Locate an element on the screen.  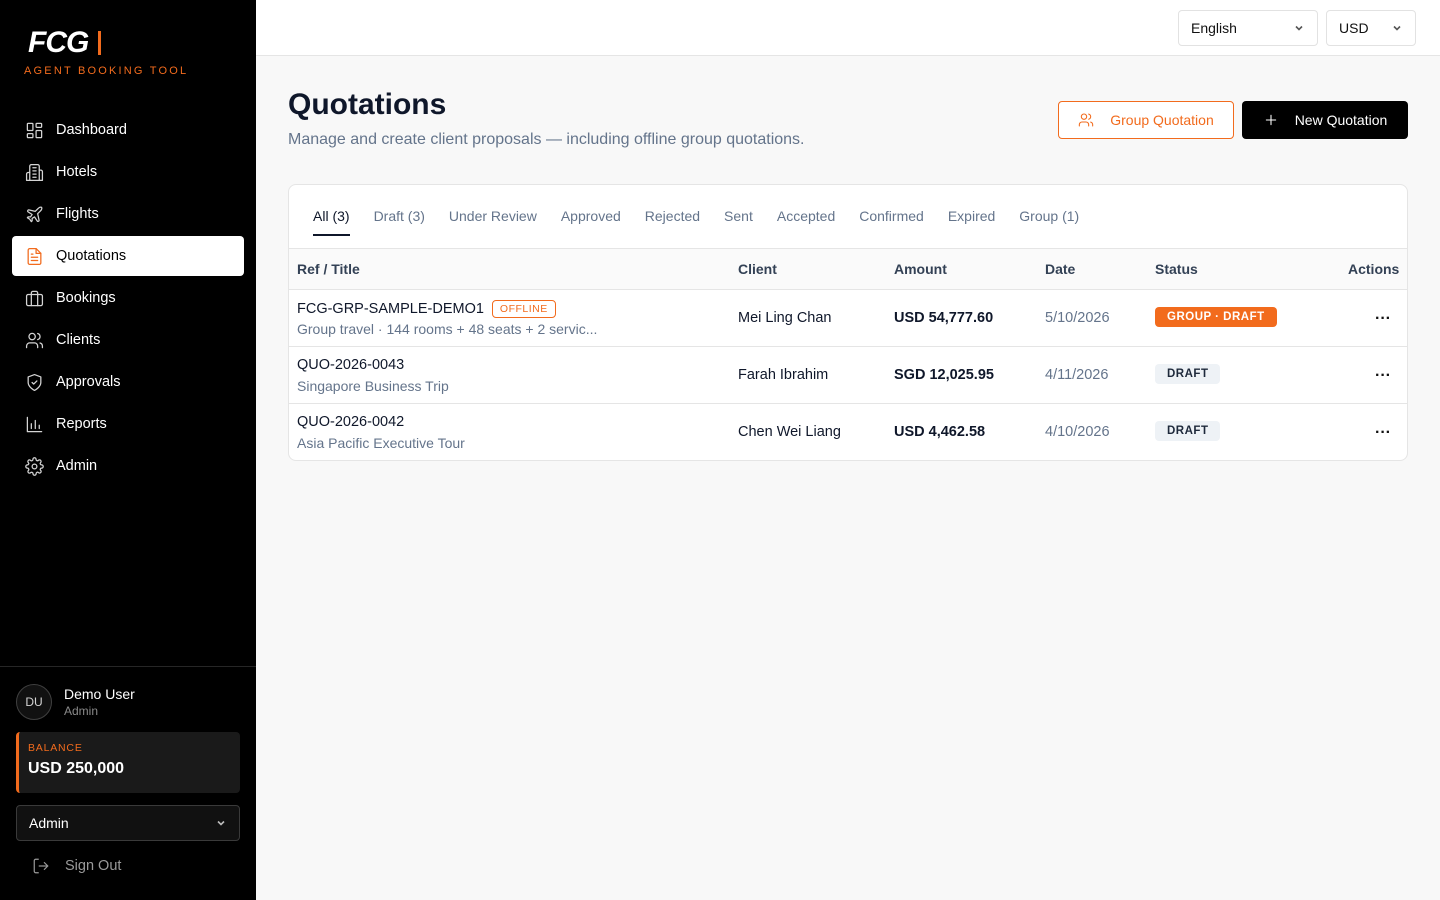
column-header-date: Date is located at coordinates (1060, 269).